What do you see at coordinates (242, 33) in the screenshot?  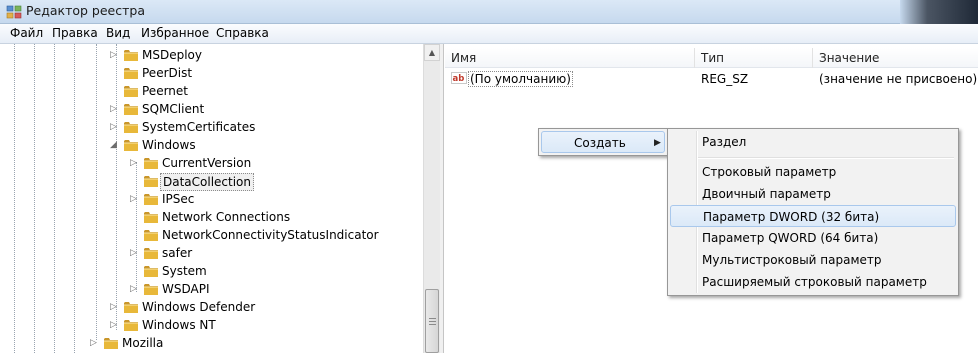 I see `menu-help: Справка` at bounding box center [242, 33].